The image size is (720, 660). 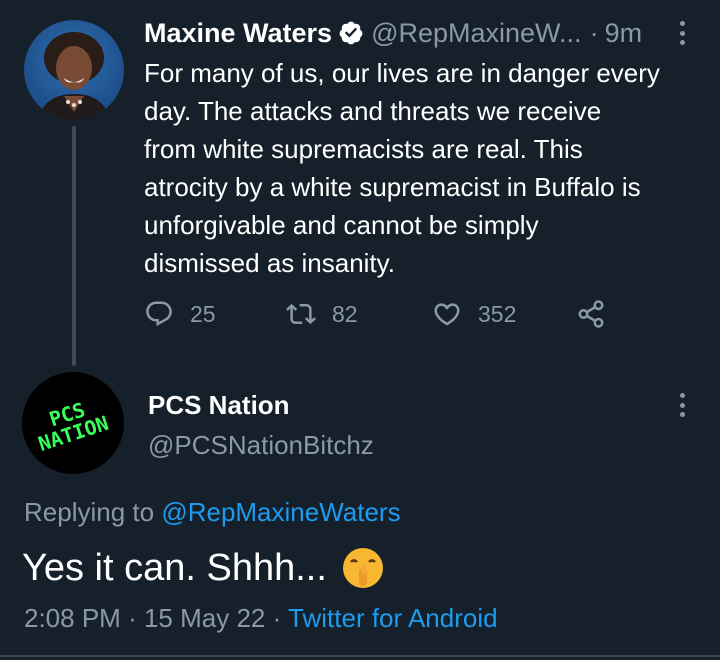 I want to click on replying-mention: @RepMaxineWaters, so click(x=280, y=512).